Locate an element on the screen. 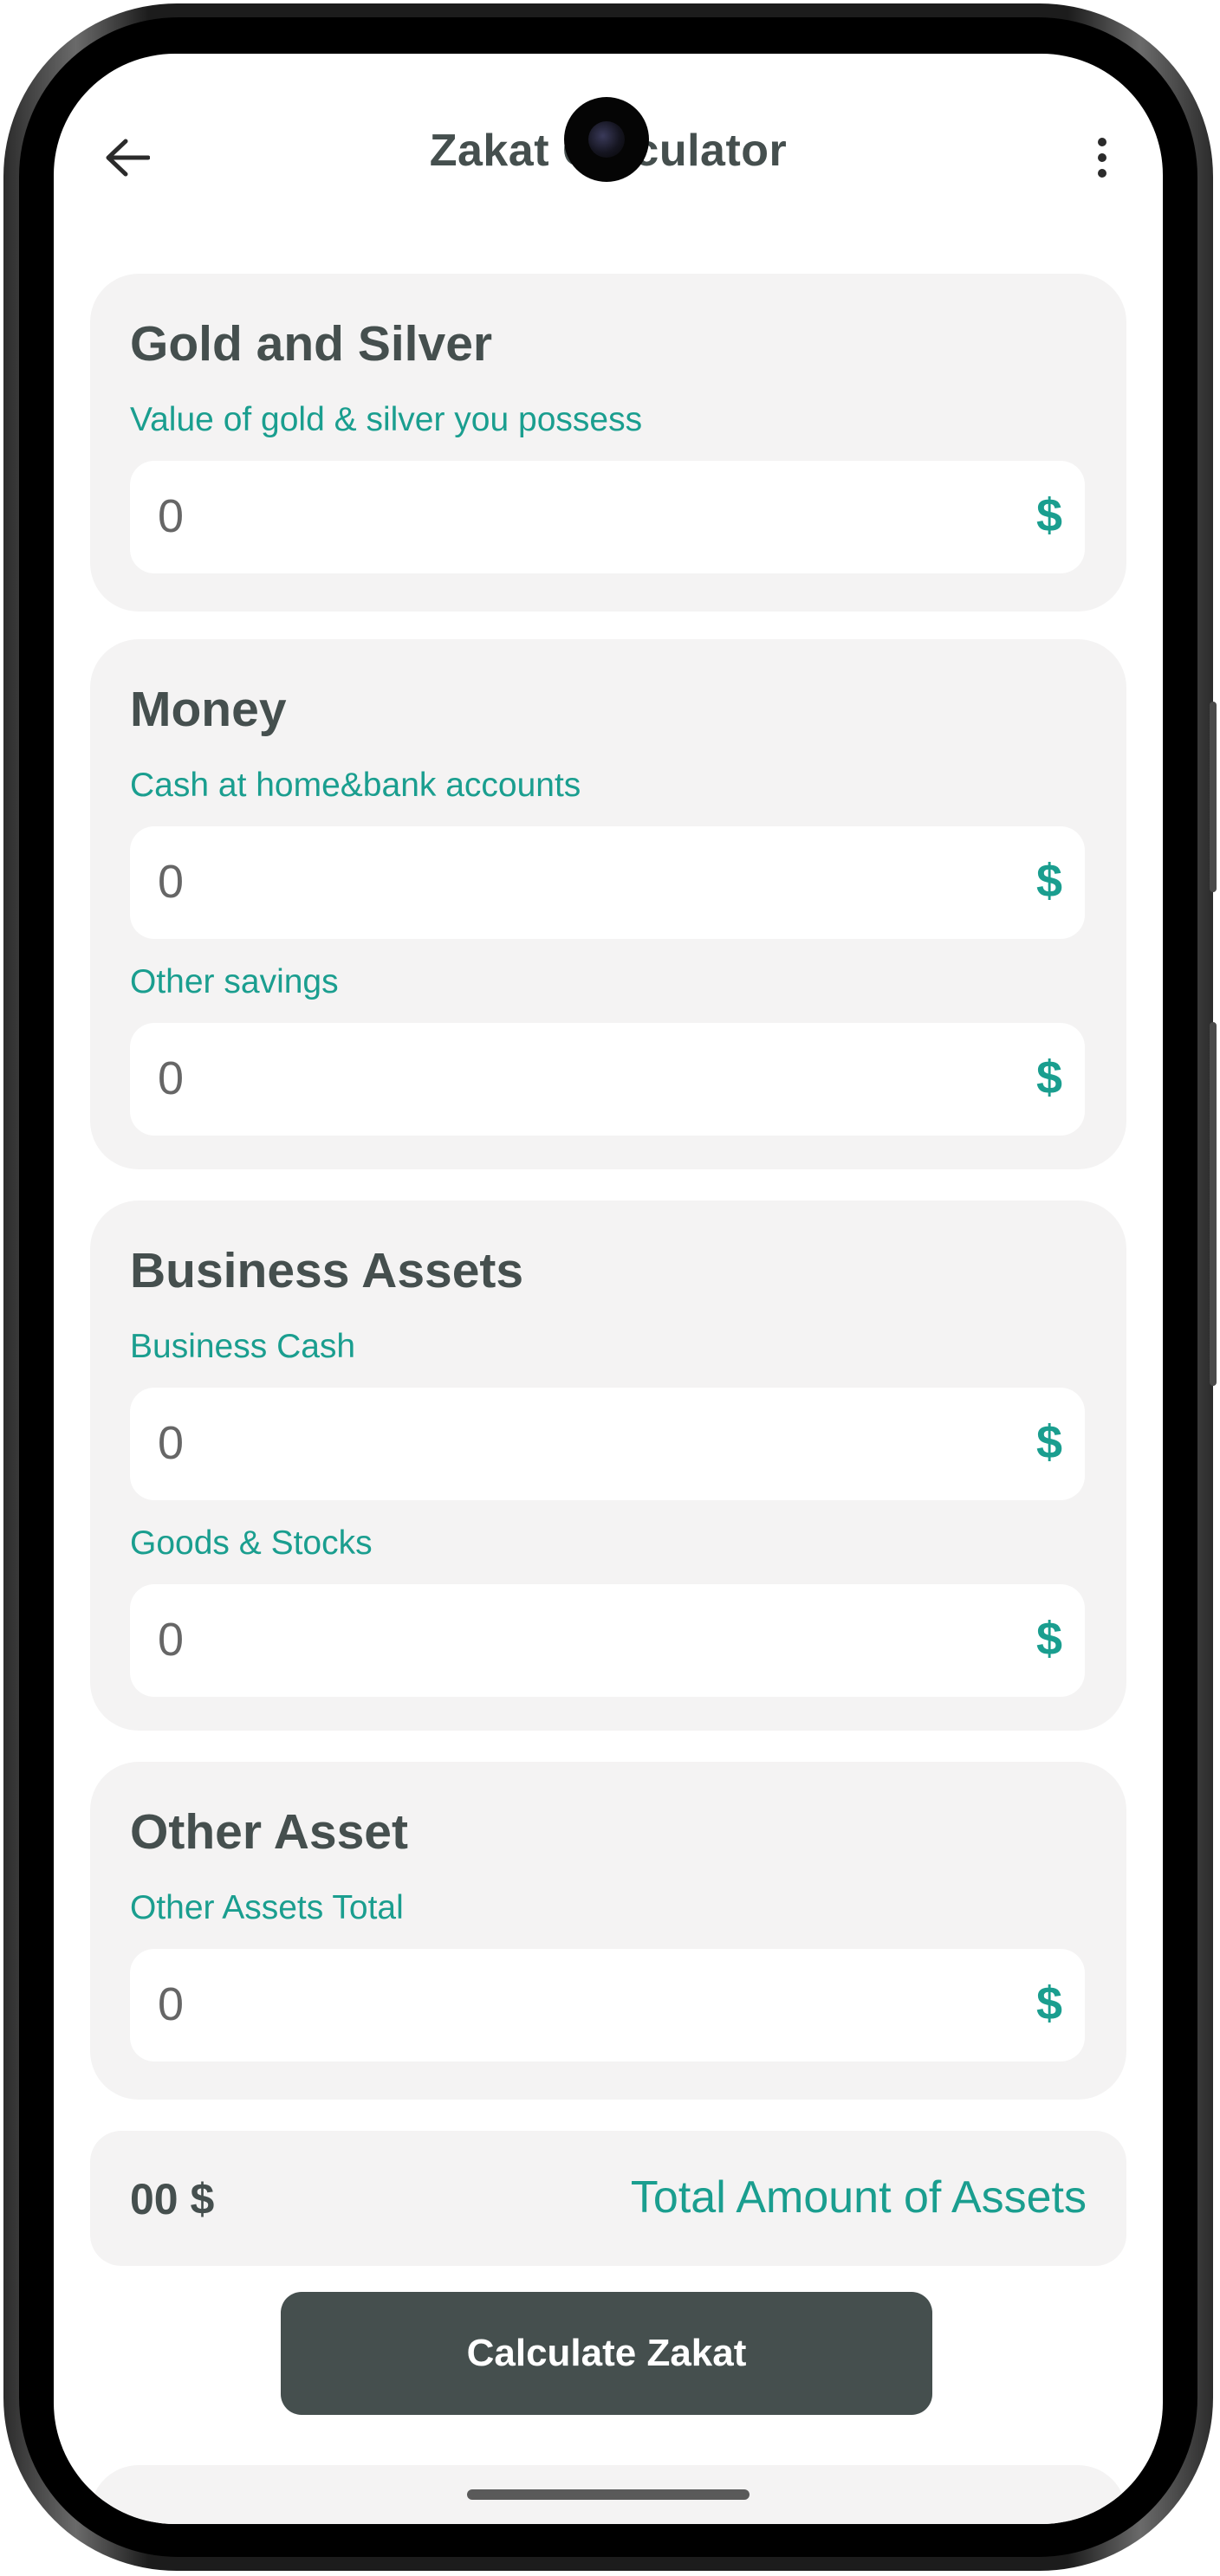 This screenshot has width=1220, height=2576. field-label: Cash at home&bank accounts is located at coordinates (356, 785).